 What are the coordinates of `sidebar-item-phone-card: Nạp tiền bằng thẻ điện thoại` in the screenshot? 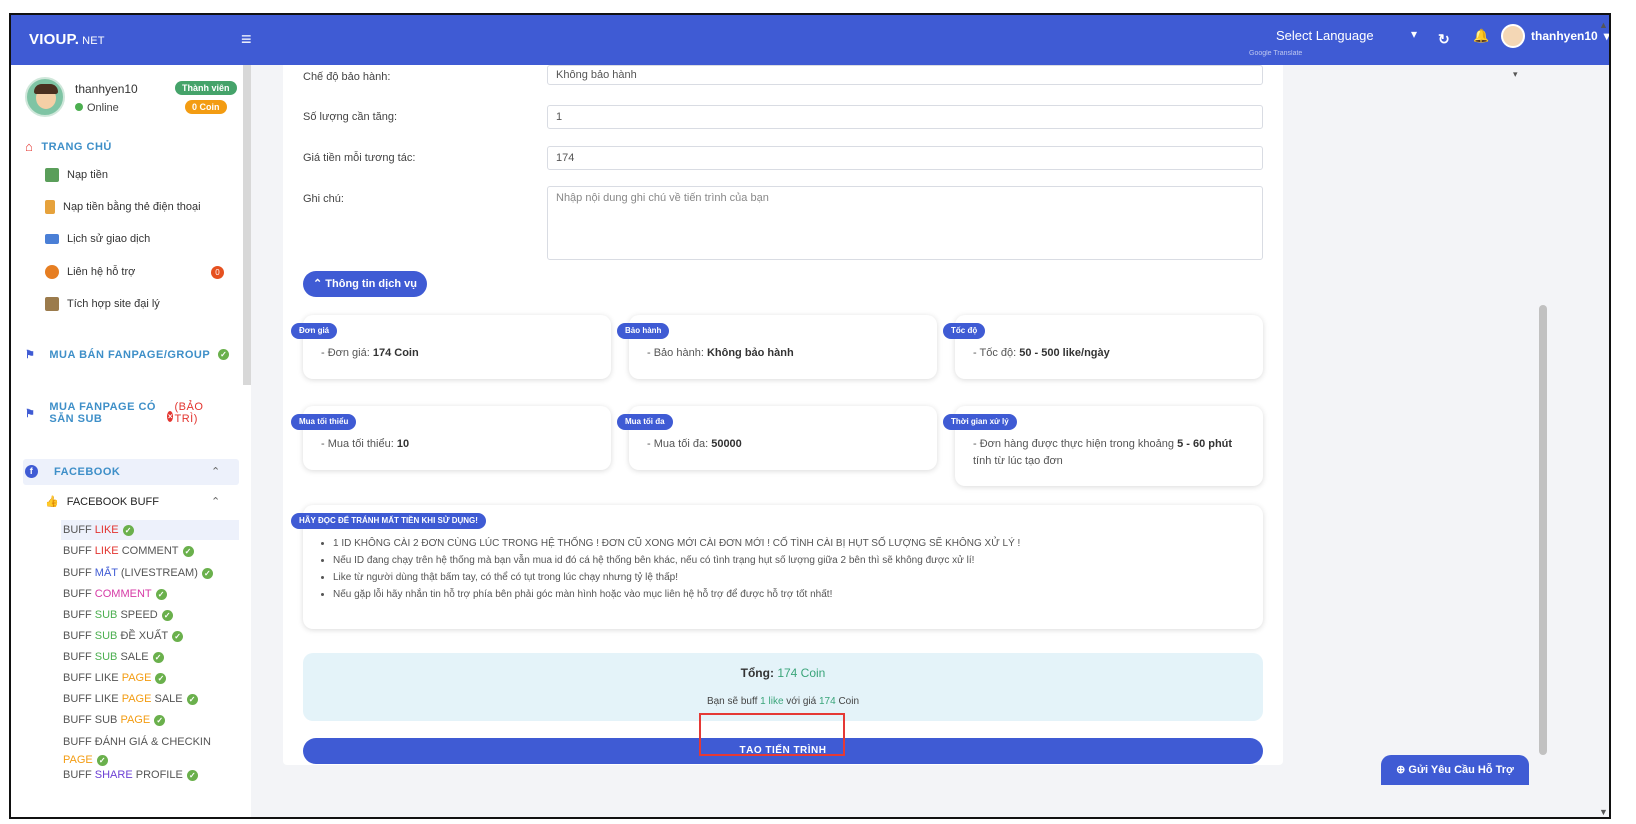 It's located at (123, 207).